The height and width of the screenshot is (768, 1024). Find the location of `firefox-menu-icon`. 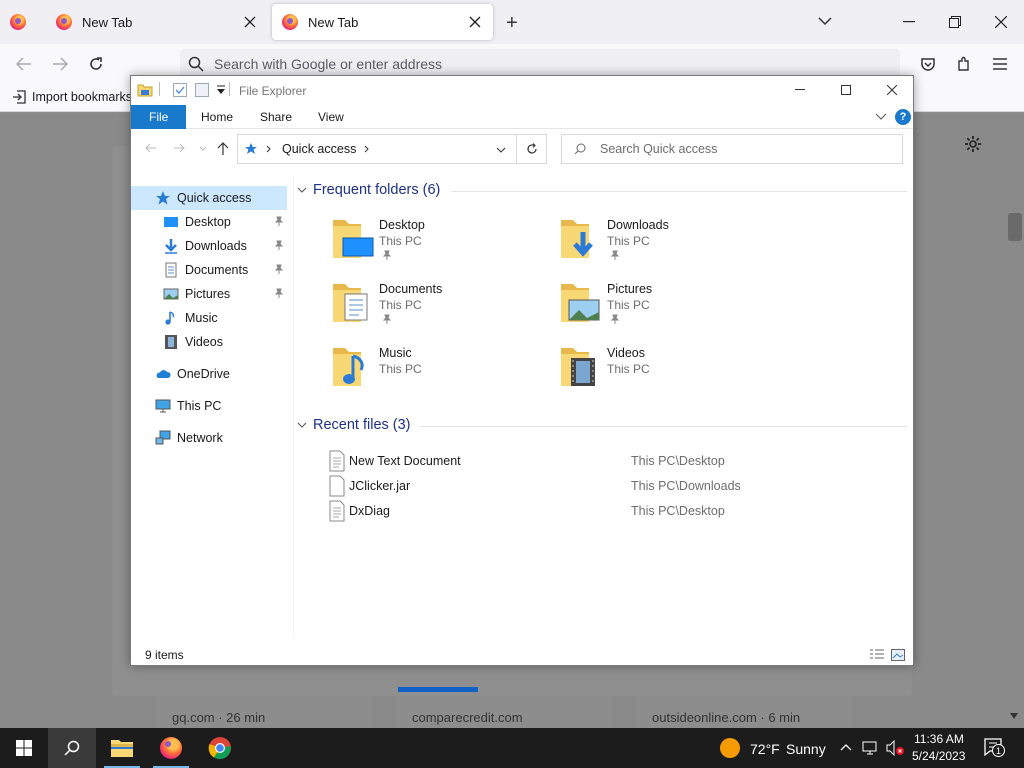

firefox-menu-icon is located at coordinates (18, 22).